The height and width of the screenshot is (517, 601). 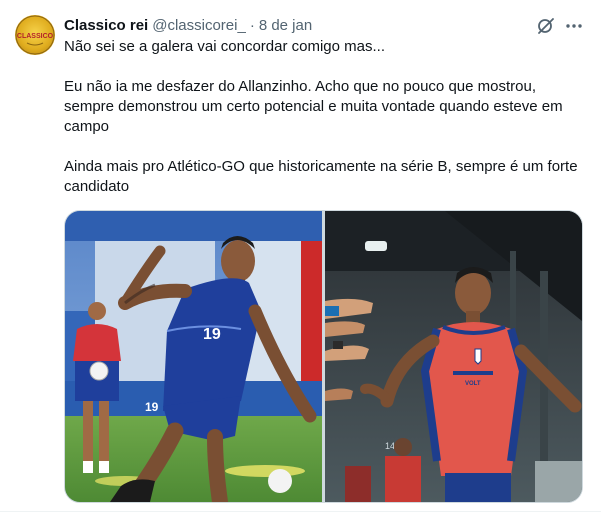 I want to click on grok-icon, so click(x=546, y=26).